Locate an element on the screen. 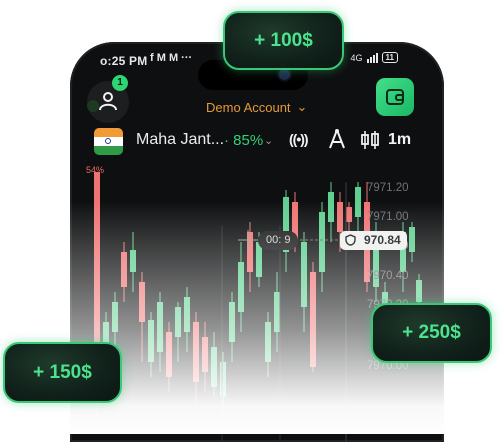 This screenshot has width=503, height=442. current-price-tag: 970.84 is located at coordinates (373, 240).